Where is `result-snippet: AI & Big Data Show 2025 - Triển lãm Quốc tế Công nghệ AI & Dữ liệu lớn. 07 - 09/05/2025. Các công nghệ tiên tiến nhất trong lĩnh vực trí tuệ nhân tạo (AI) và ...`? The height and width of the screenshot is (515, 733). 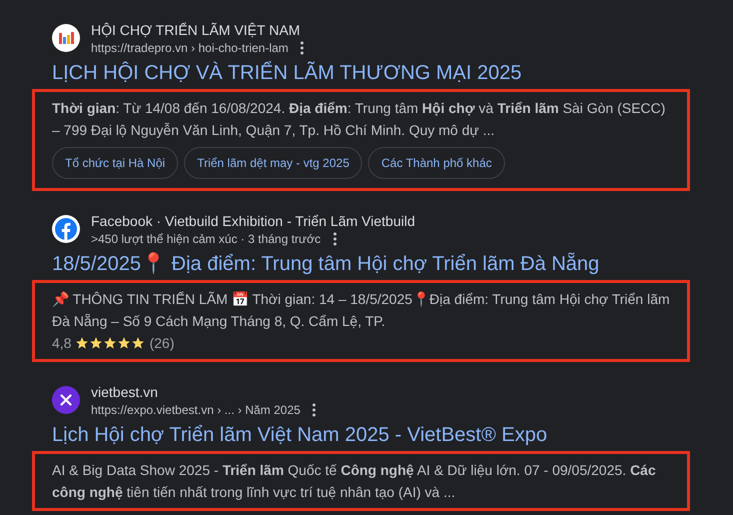
result-snippet: AI & Big Data Show 2025 - Triển lãm Quốc tế Công nghệ AI & Dữ liệu lớn. 07 - 09/05/2025. Các công nghệ tiên tiến nhất trong lĩnh vực trí tuệ nhân tạo (AI) và ... is located at coordinates (354, 481).